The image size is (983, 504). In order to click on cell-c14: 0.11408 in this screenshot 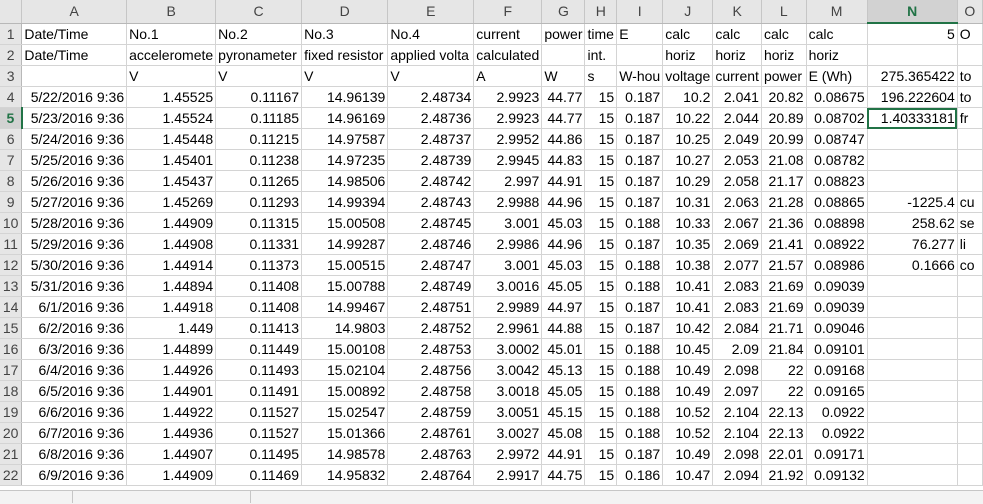, I will do `click(259, 307)`.